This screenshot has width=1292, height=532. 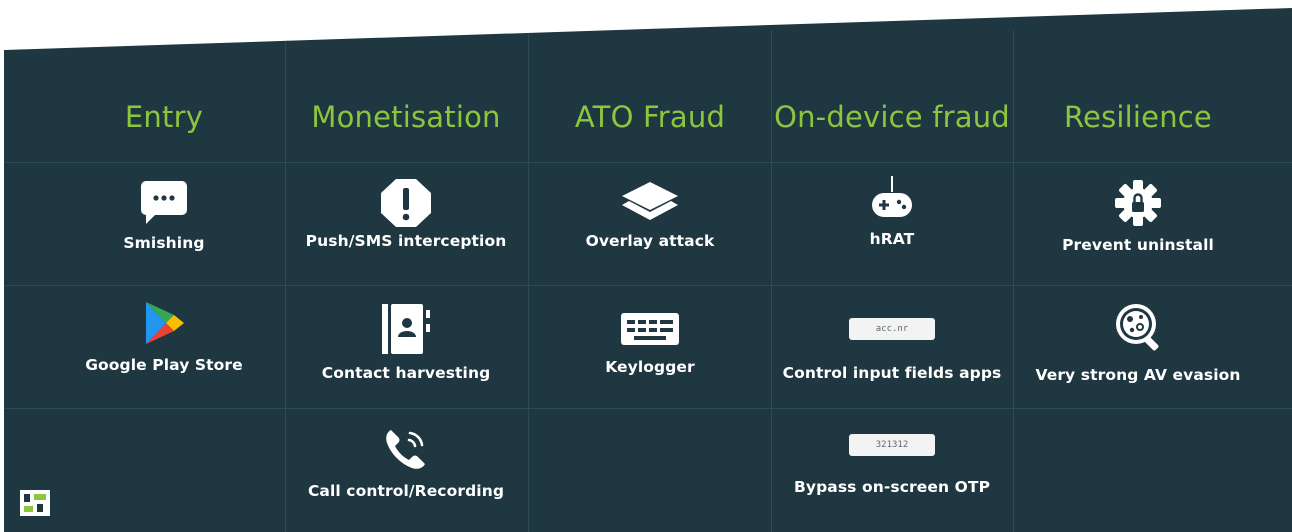 I want to click on gear-lock-icon, so click(x=1138, y=203).